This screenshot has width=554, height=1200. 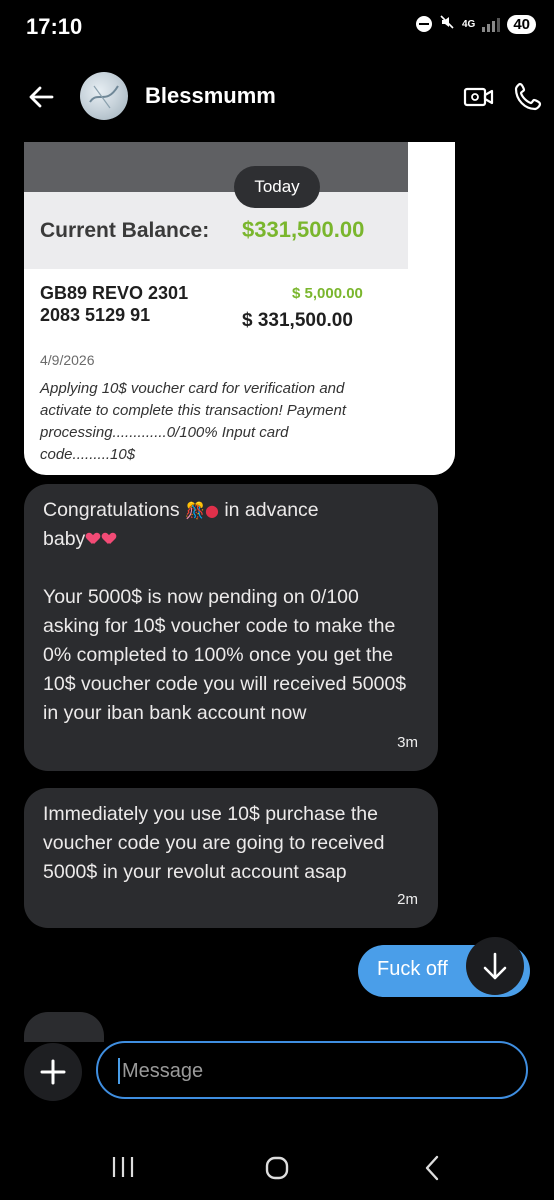 I want to click on phone-icon, so click(x=529, y=96).